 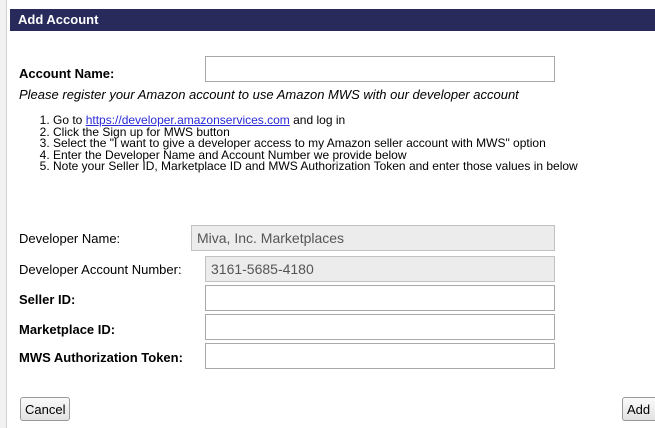 What do you see at coordinates (67, 329) in the screenshot?
I see `marketplace-id-label: Marketplace ID:` at bounding box center [67, 329].